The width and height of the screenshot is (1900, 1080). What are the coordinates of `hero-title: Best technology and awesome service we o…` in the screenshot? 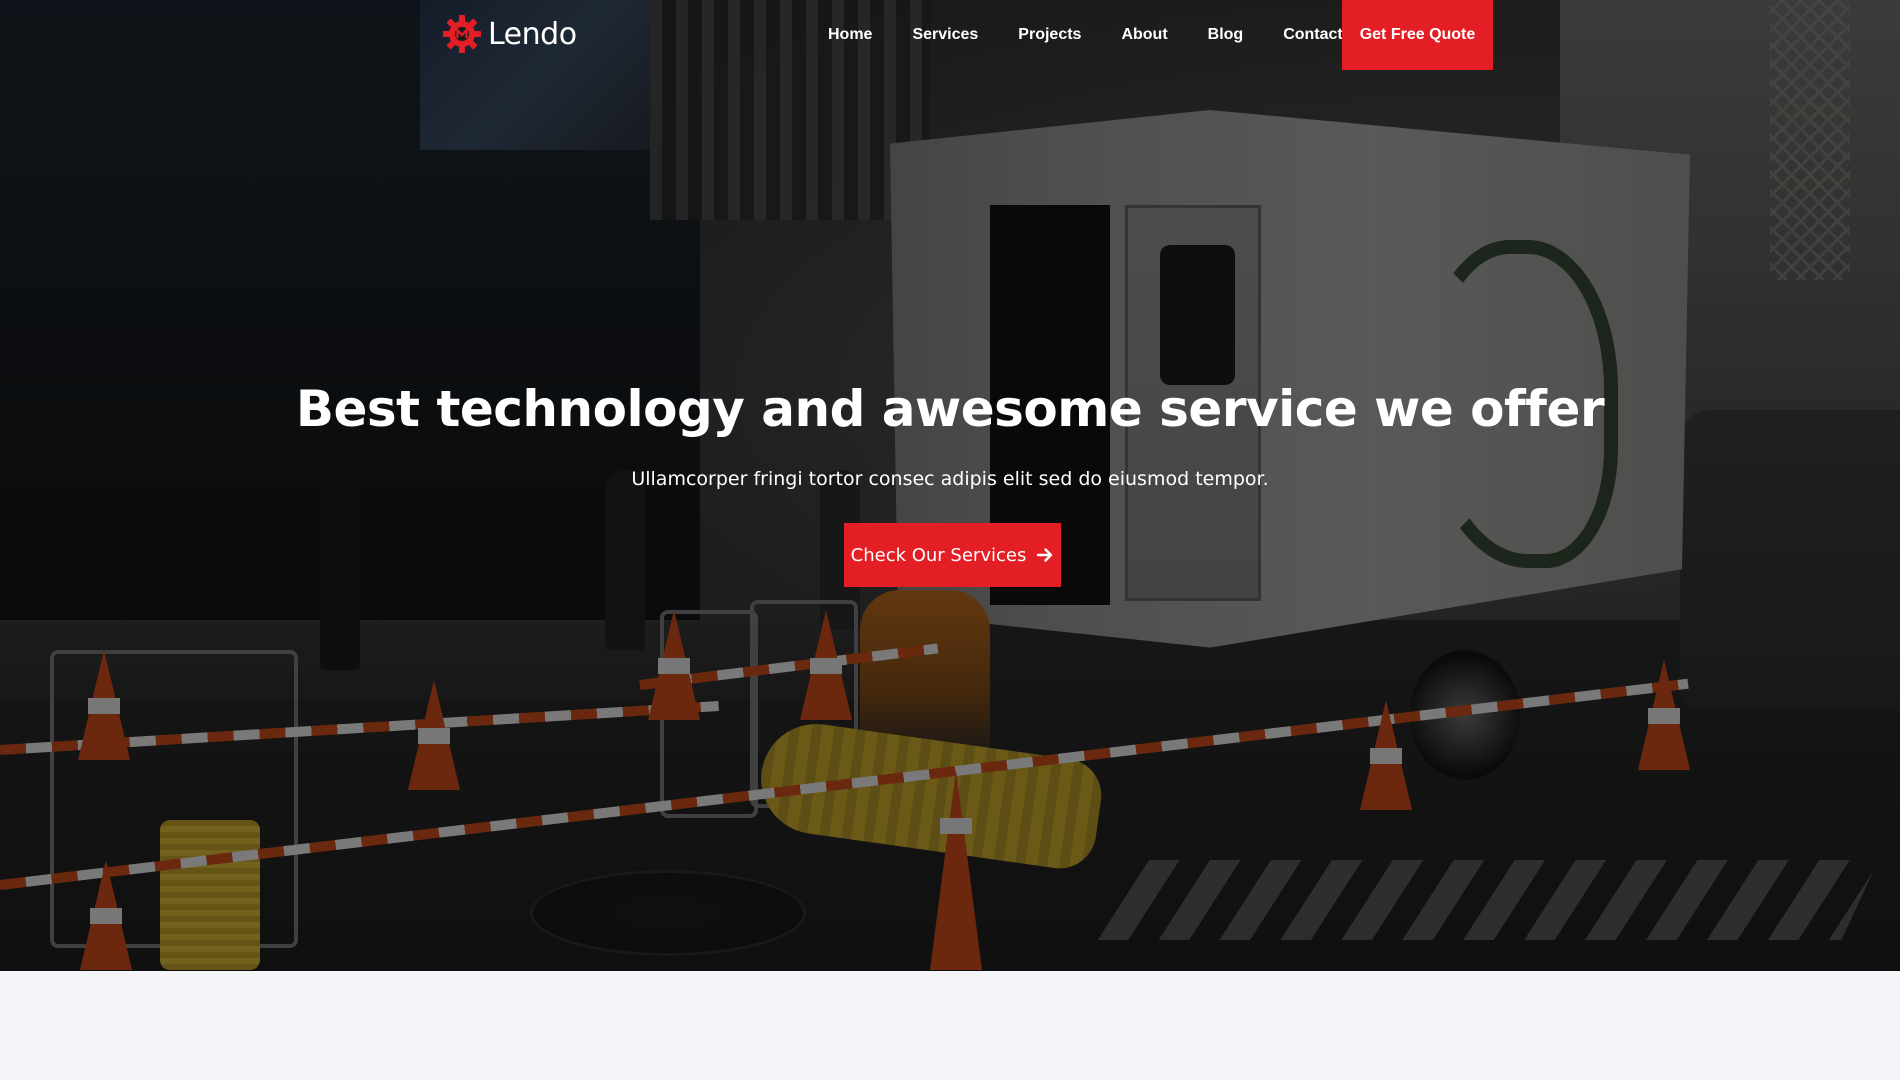 It's located at (950, 409).